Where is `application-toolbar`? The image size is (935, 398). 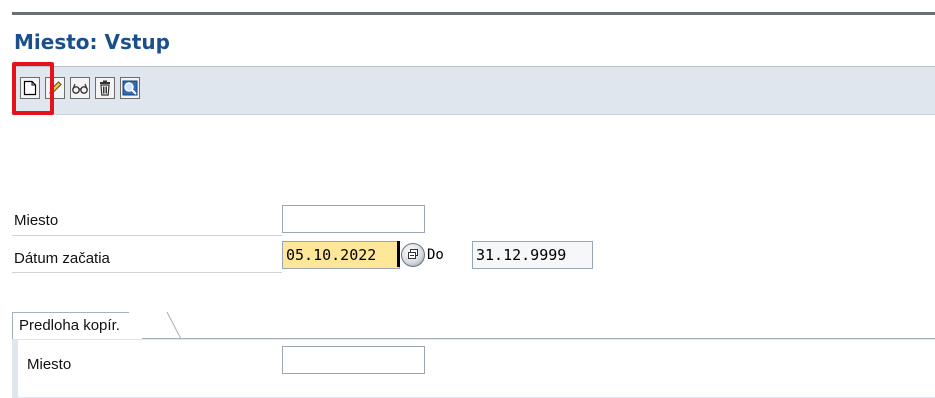
application-toolbar is located at coordinates (473, 90).